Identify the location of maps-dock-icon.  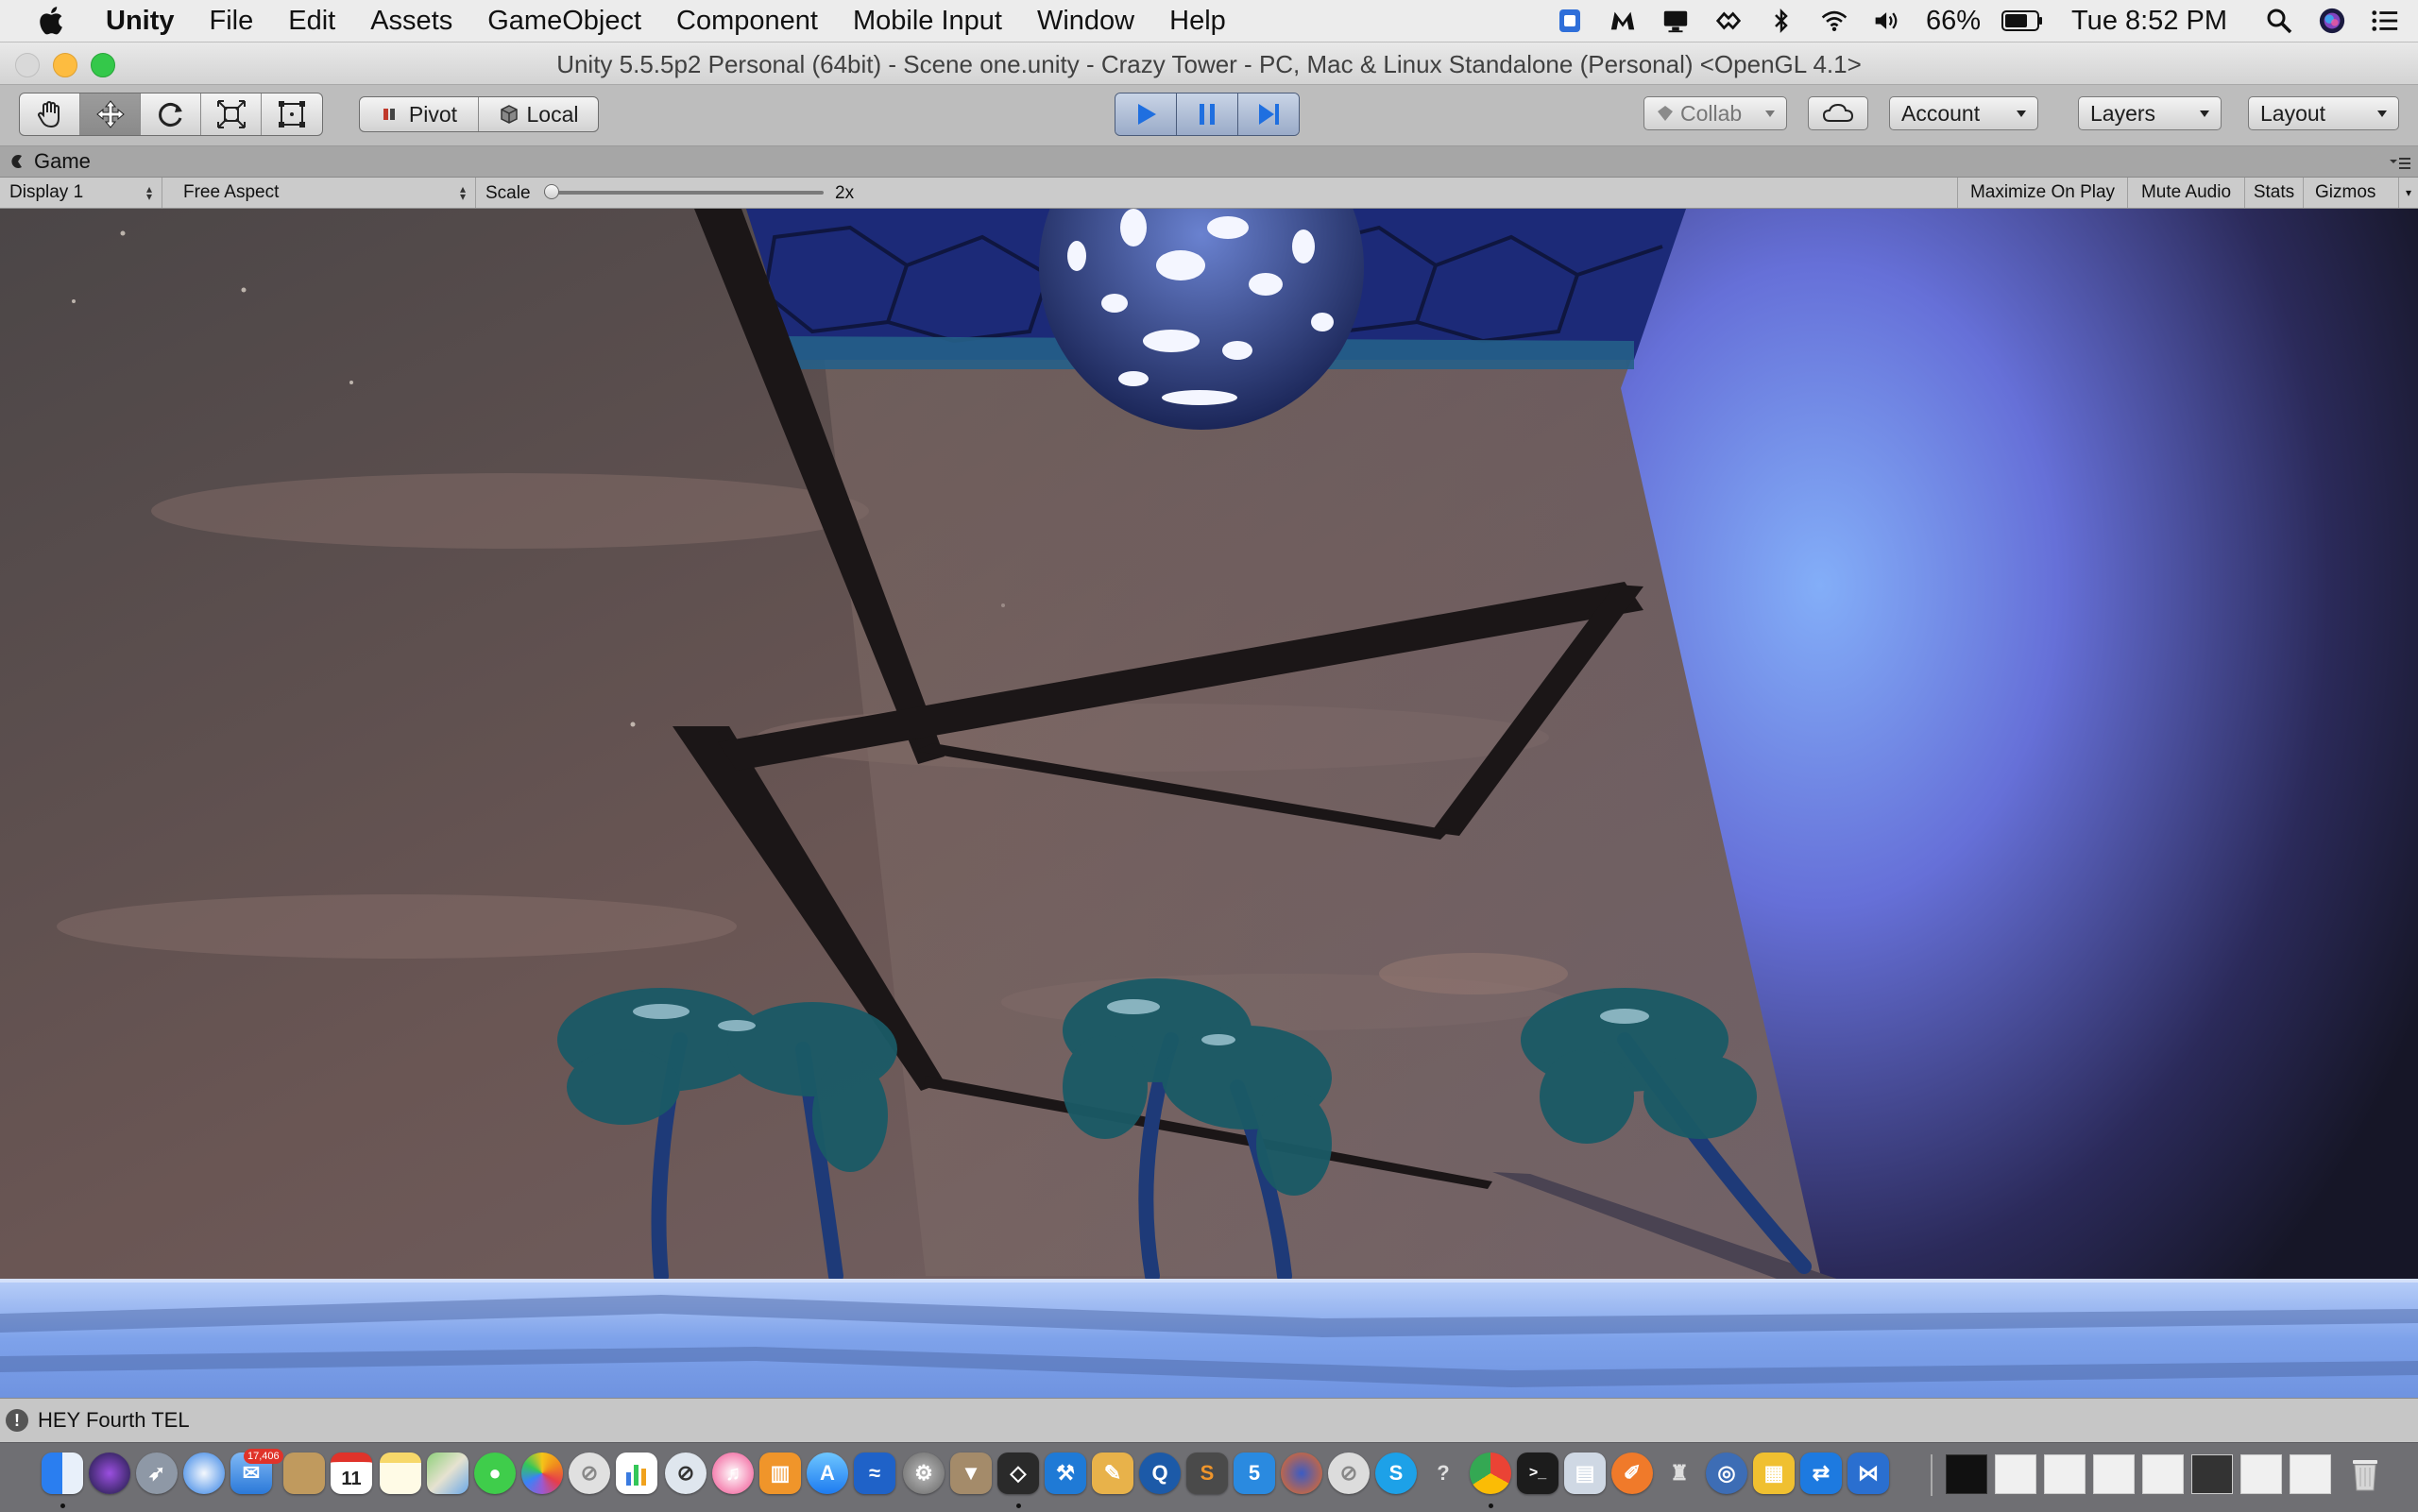
(447, 1474).